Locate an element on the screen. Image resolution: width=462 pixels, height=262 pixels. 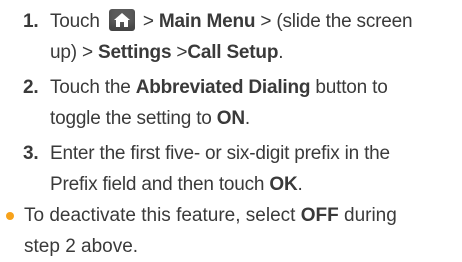
step-text: Touch is located at coordinates (75, 21).